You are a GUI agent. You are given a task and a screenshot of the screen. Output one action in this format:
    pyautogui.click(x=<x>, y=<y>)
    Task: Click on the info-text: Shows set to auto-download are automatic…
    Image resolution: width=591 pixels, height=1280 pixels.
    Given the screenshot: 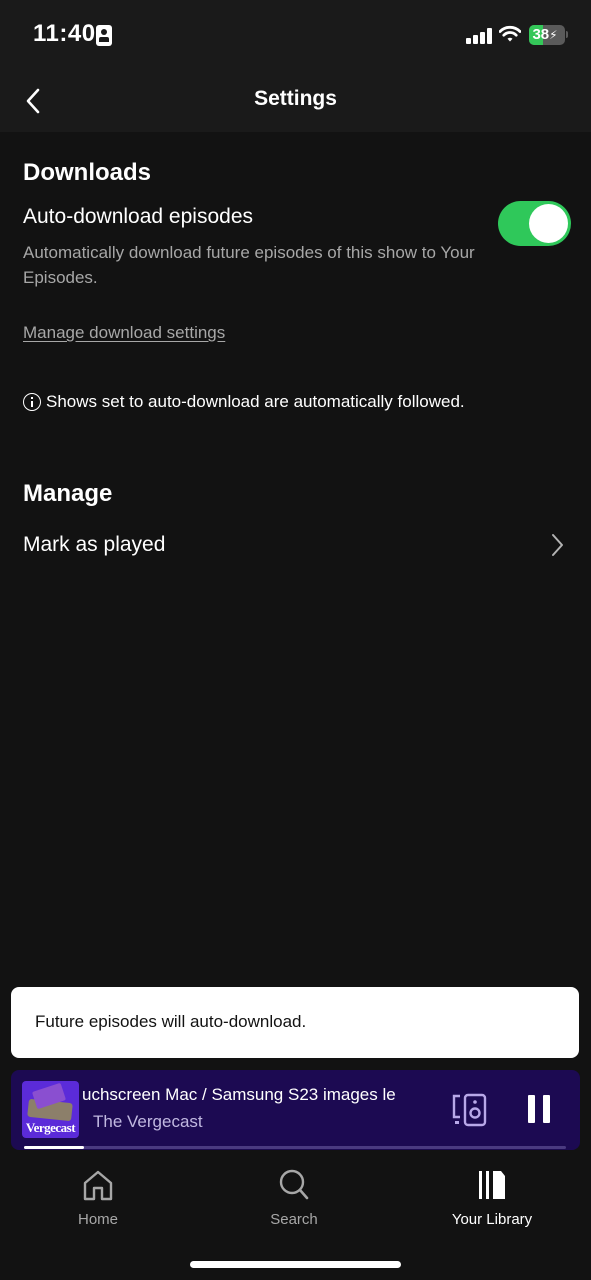 What is the action you would take?
    pyautogui.click(x=255, y=401)
    